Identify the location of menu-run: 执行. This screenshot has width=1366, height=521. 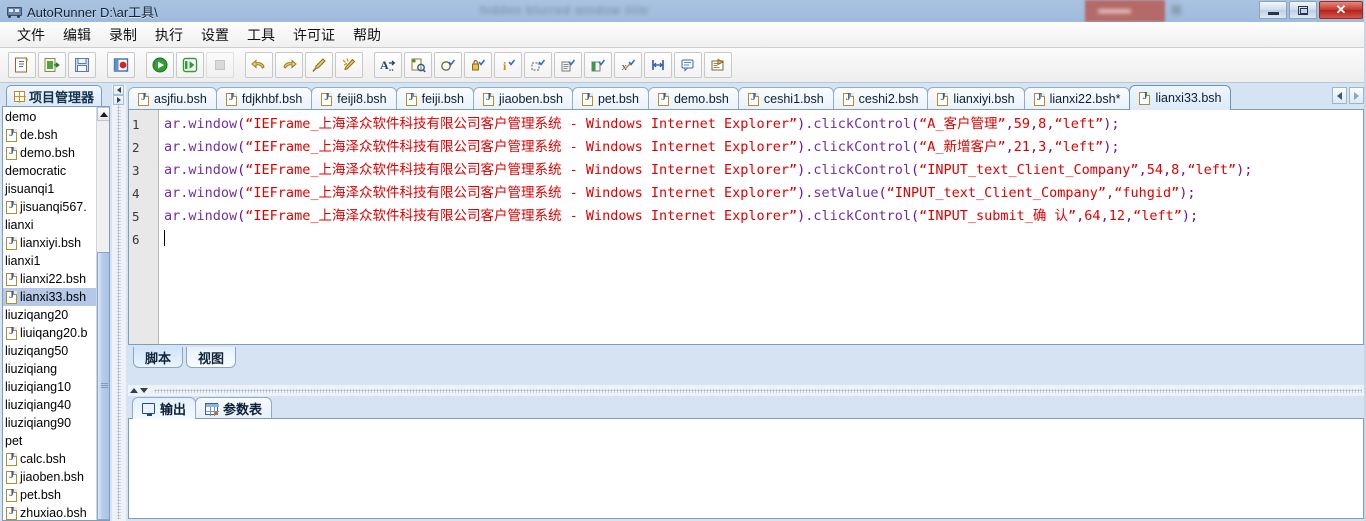
(169, 35).